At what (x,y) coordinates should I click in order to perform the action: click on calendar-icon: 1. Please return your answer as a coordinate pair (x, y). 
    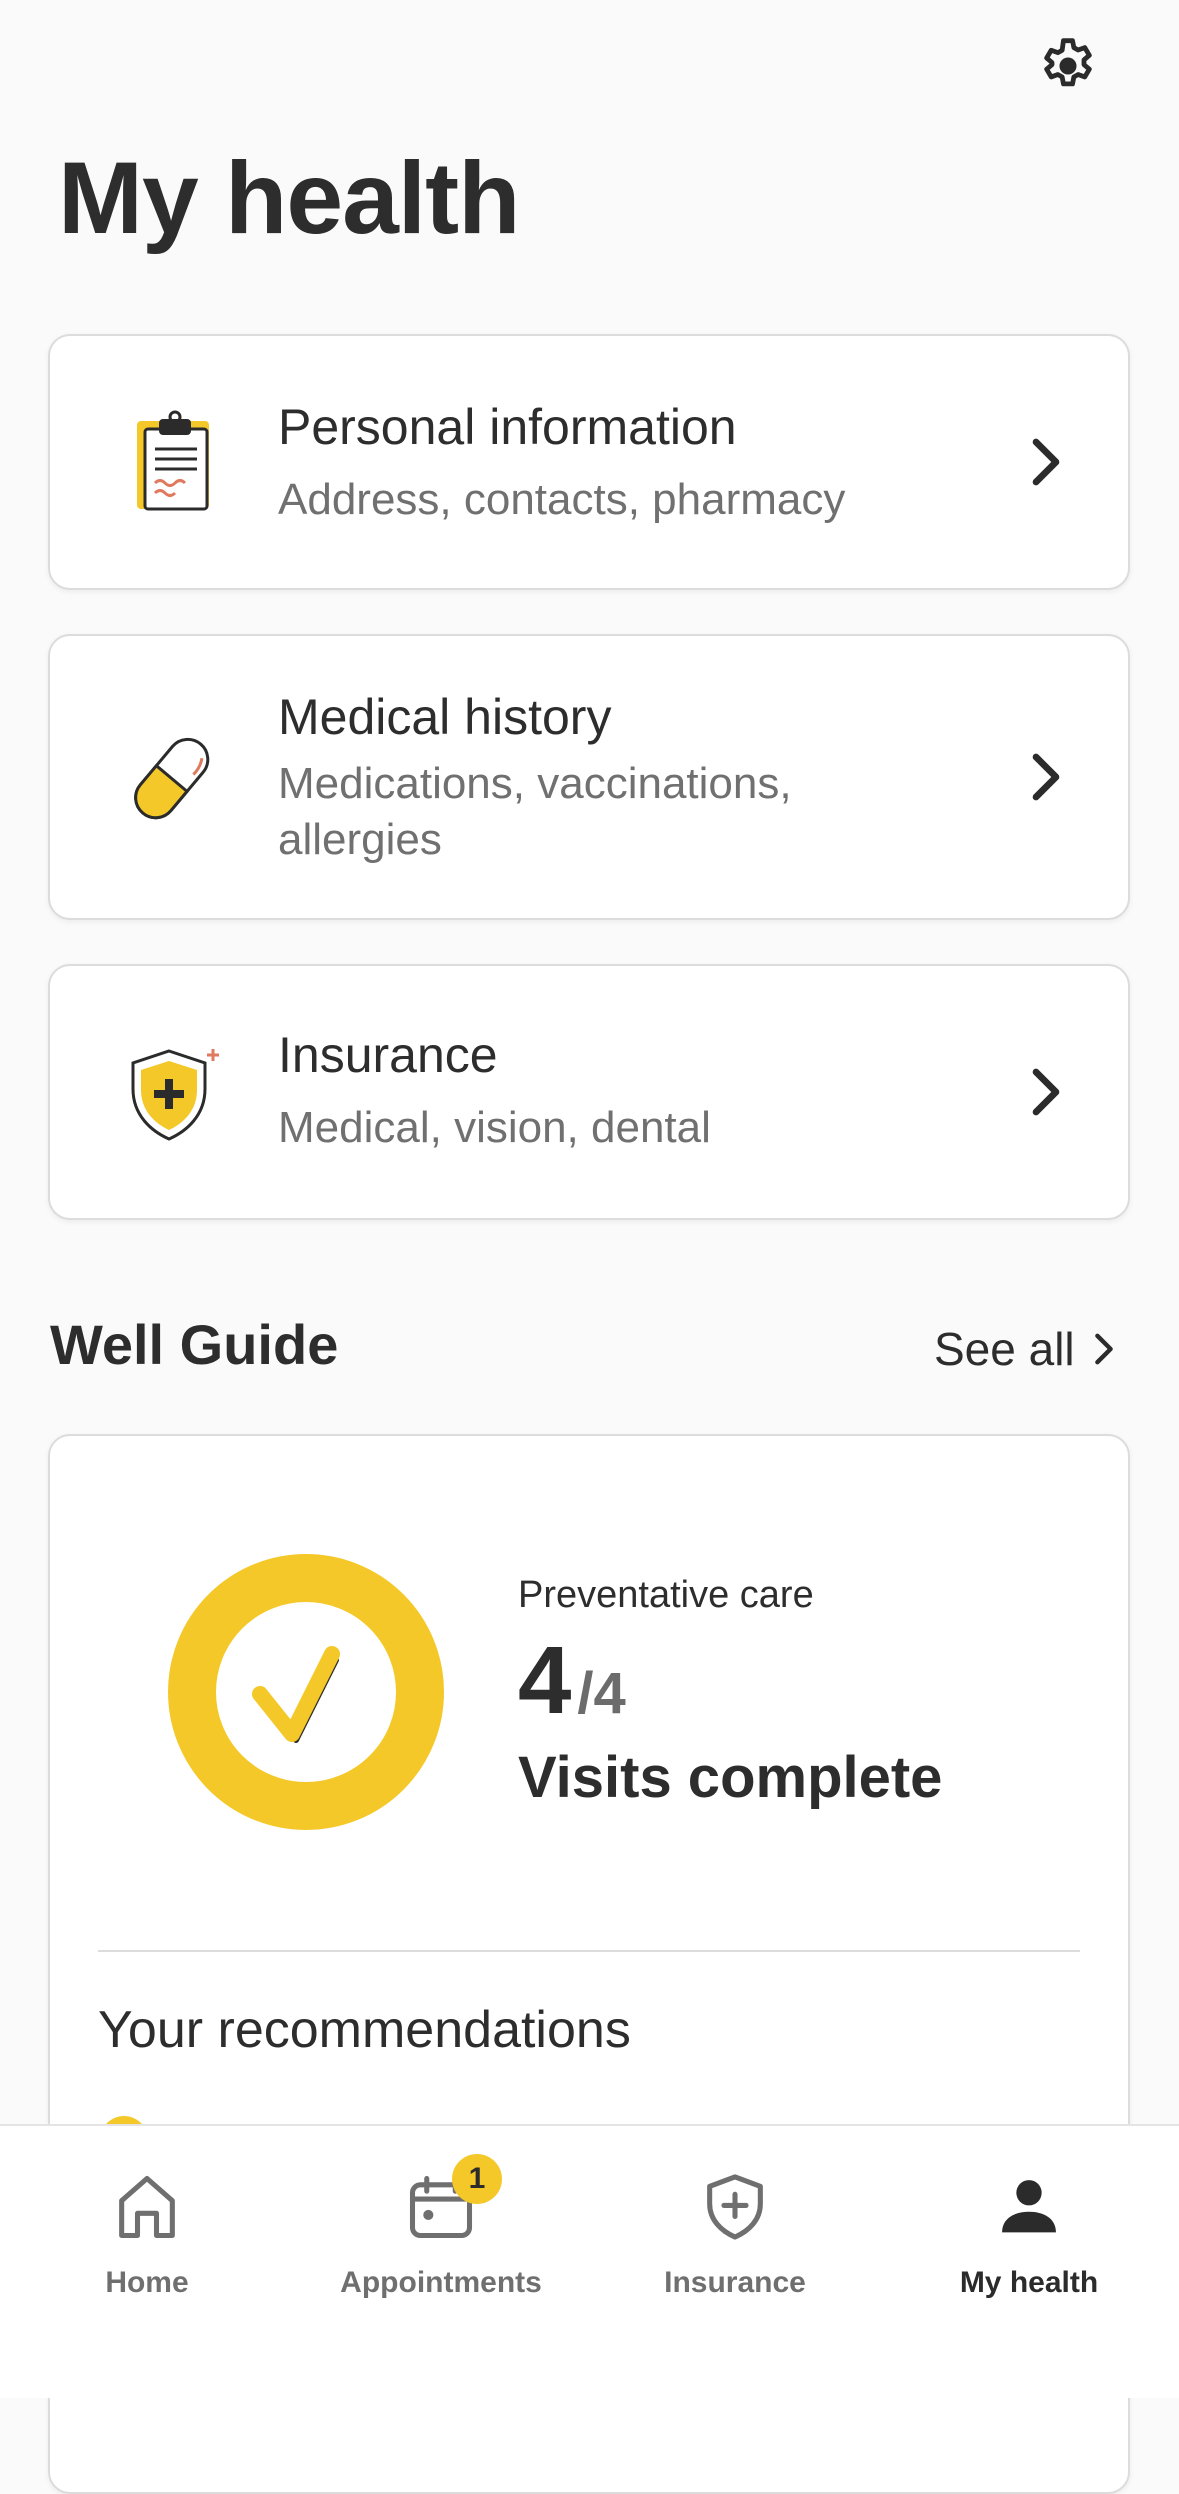
    Looking at the image, I should click on (449, 2203).